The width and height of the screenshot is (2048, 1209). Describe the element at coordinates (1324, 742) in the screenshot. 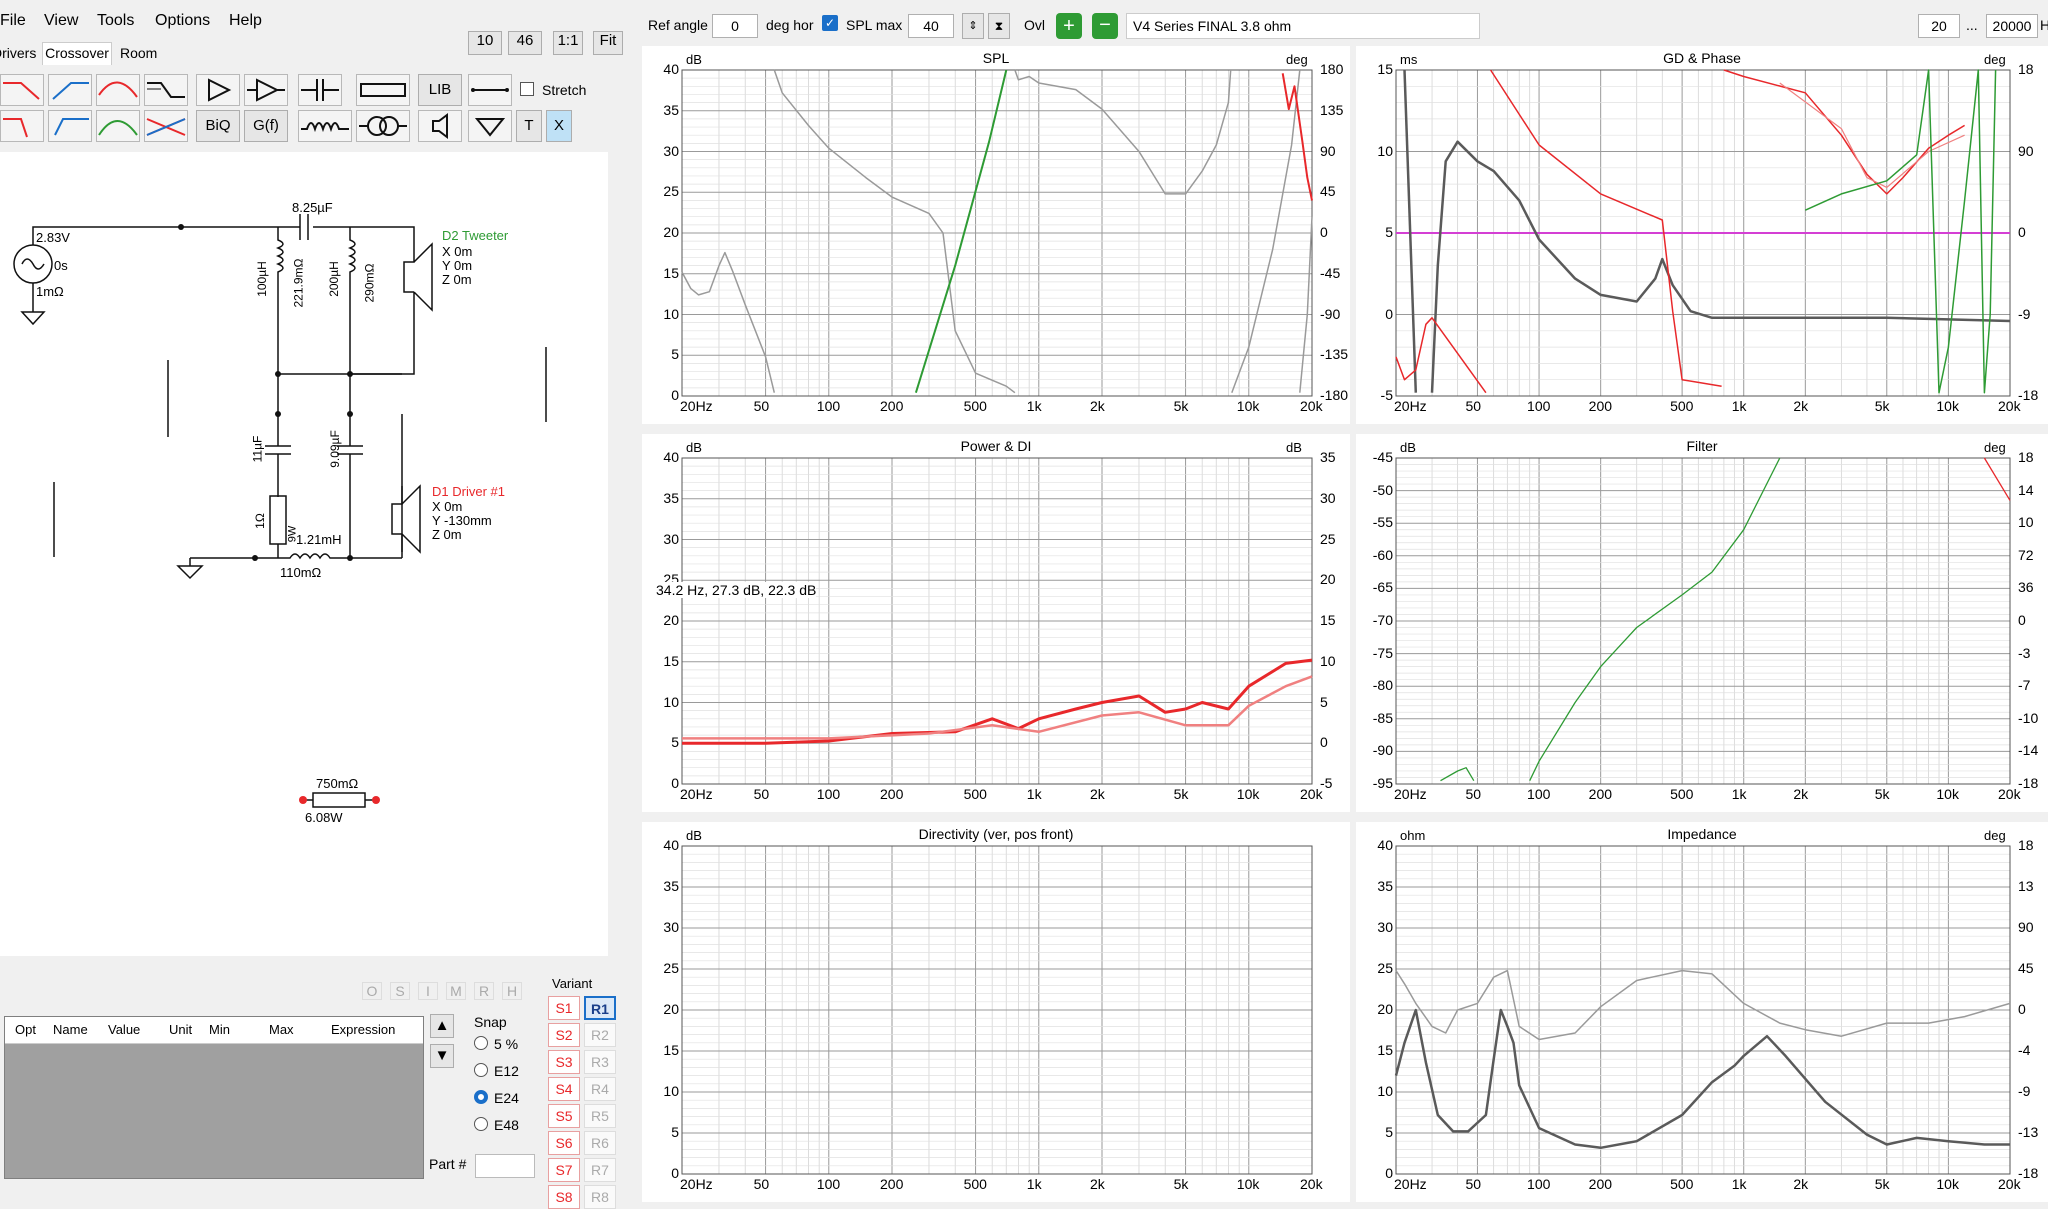

I see `chart-power-y2tick: 0` at that location.